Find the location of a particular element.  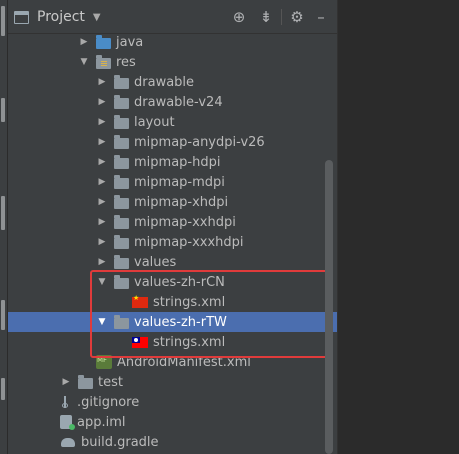

tree-node-label: drawable is located at coordinates (164, 82).